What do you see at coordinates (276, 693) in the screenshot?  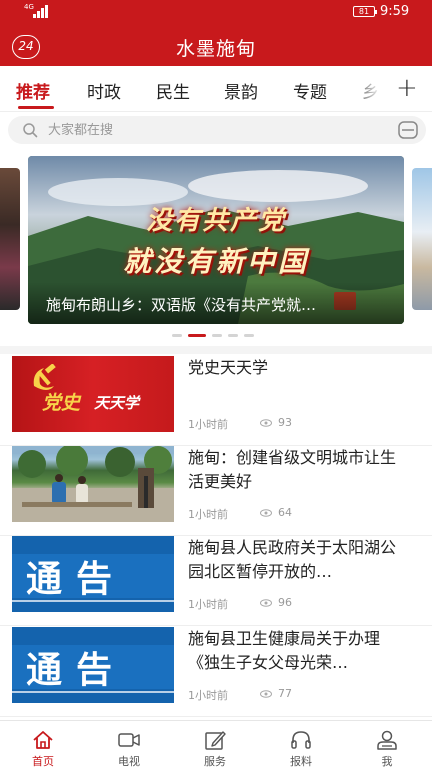 I see `news-views: 77` at bounding box center [276, 693].